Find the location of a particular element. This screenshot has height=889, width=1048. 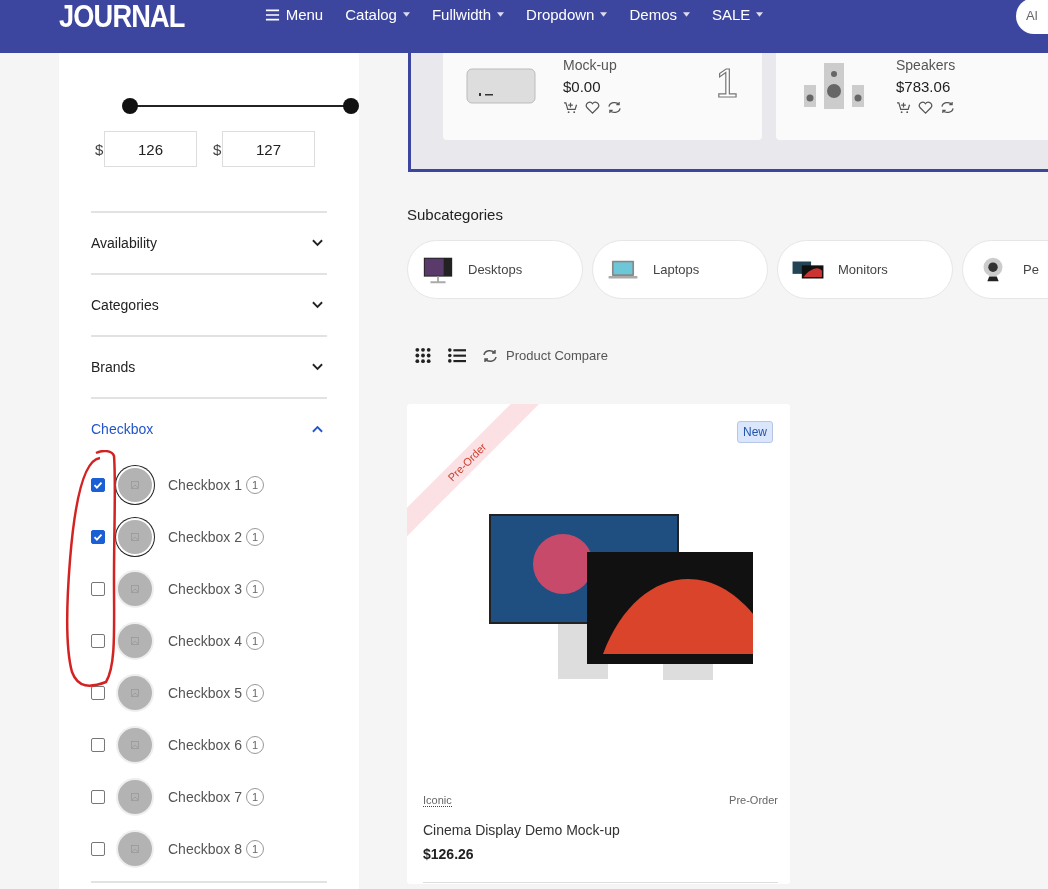

menu-icon is located at coordinates (272, 14).